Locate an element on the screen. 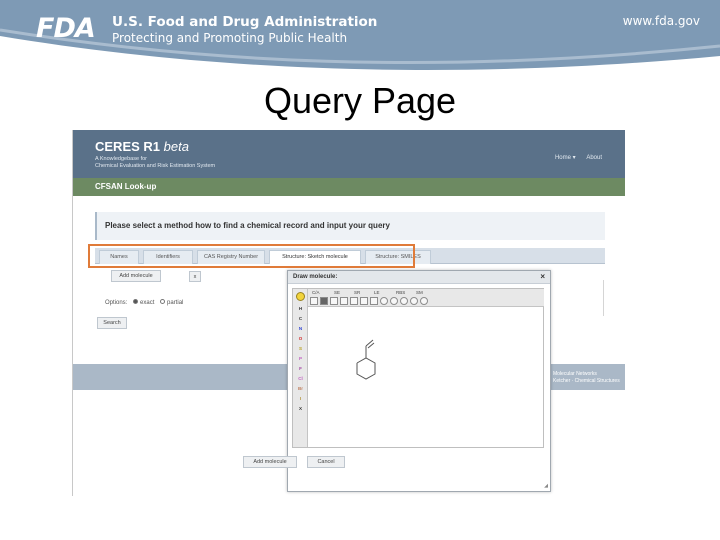  footer-brand-line-1: Molecular Networks is located at coordinates (575, 374).